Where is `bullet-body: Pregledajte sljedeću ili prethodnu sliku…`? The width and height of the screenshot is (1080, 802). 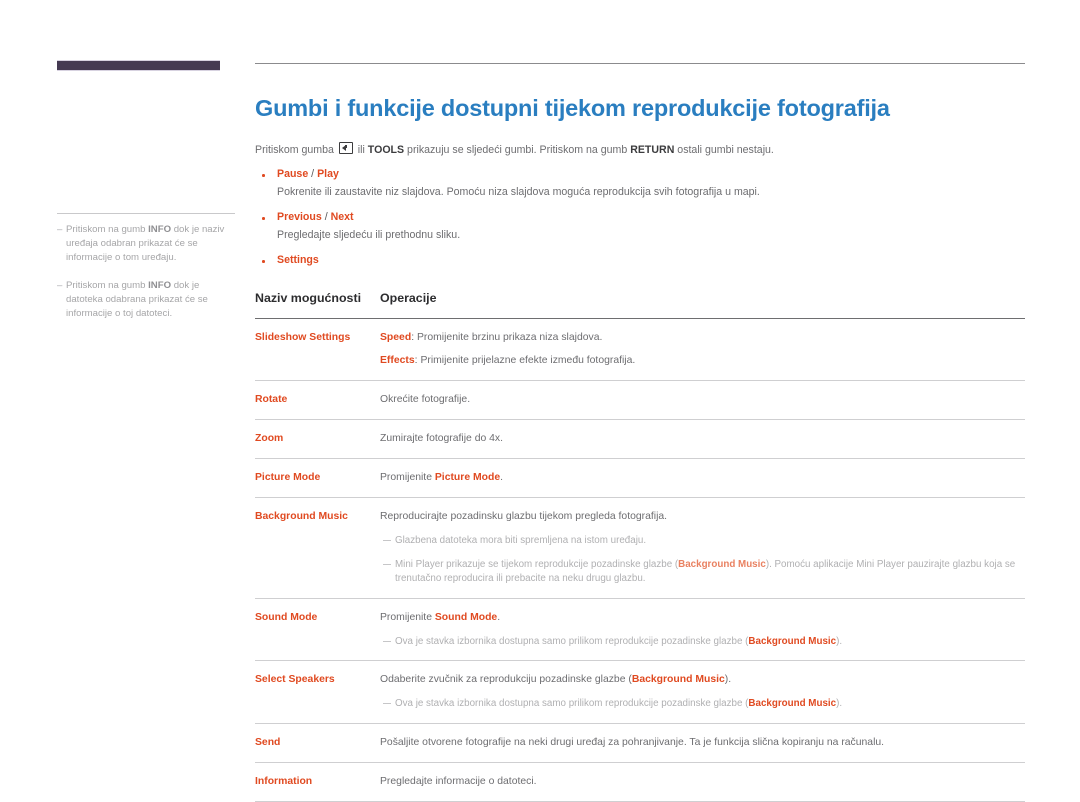 bullet-body: Pregledajte sljedeću ili prethodnu sliku… is located at coordinates (369, 235).